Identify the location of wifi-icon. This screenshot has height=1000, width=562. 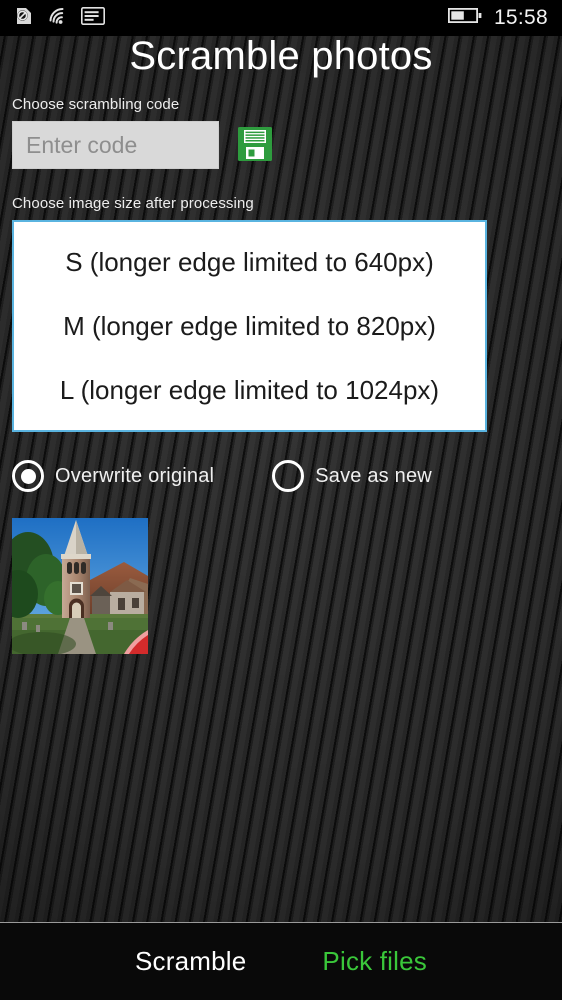
(57, 18).